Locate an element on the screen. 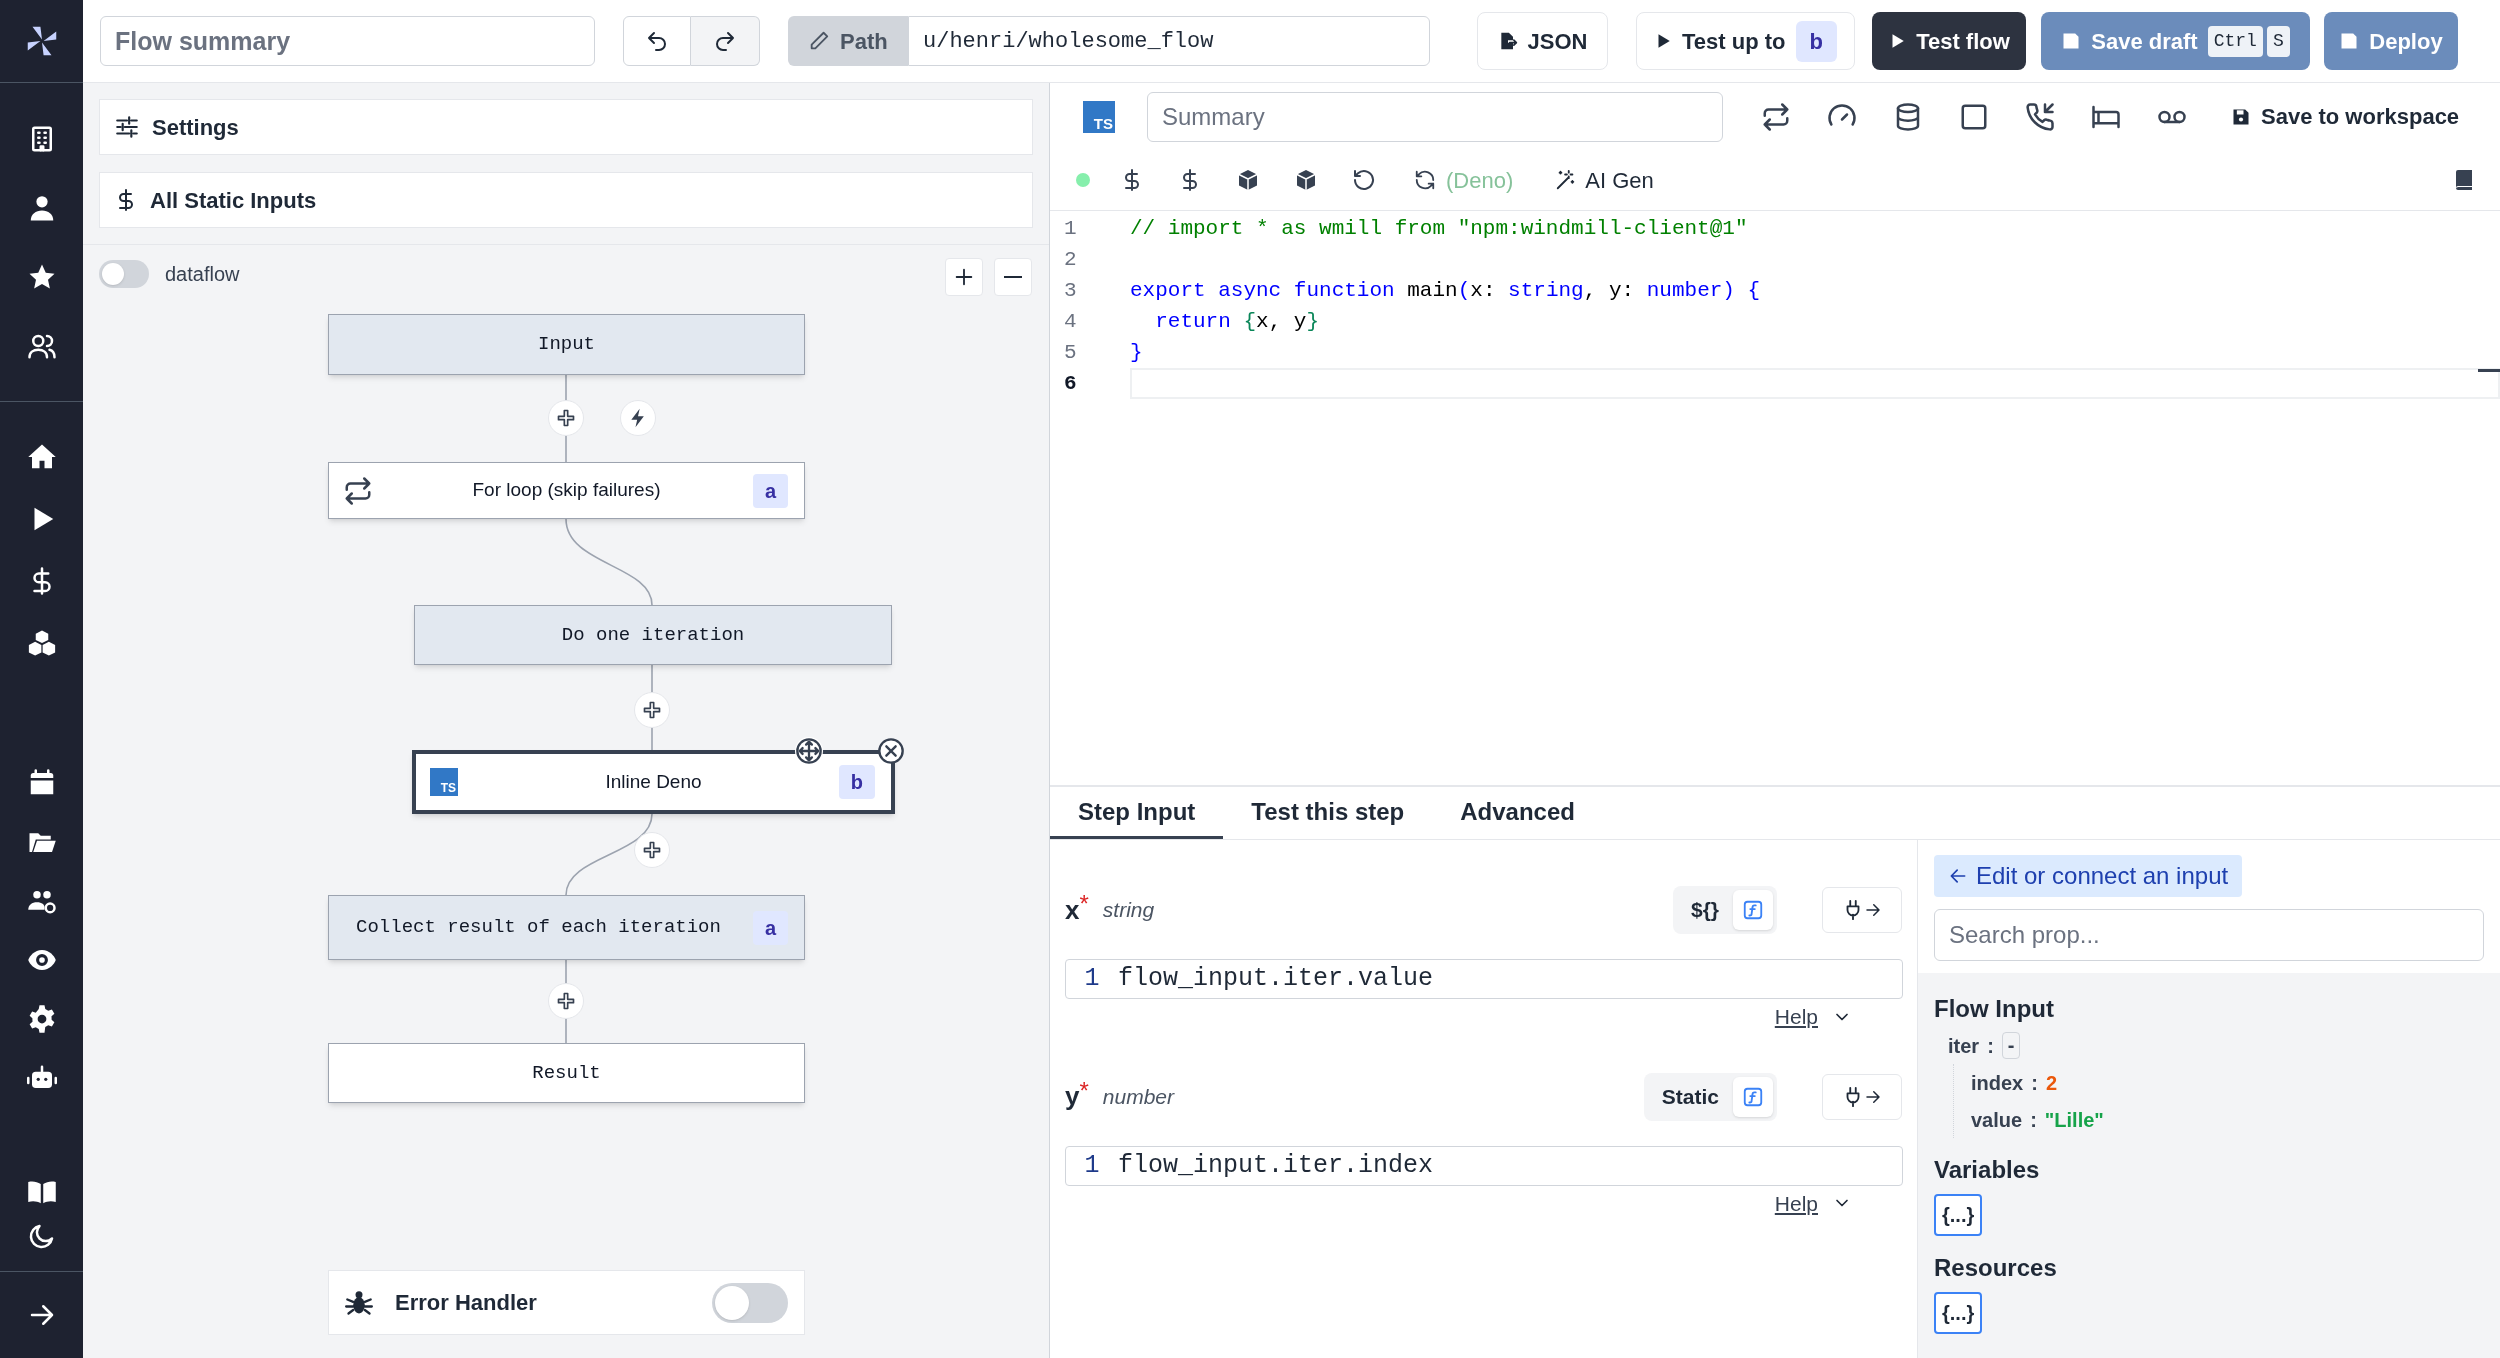 Image resolution: width=2500 pixels, height=1358 pixels. remove-button is located at coordinates (891, 751).